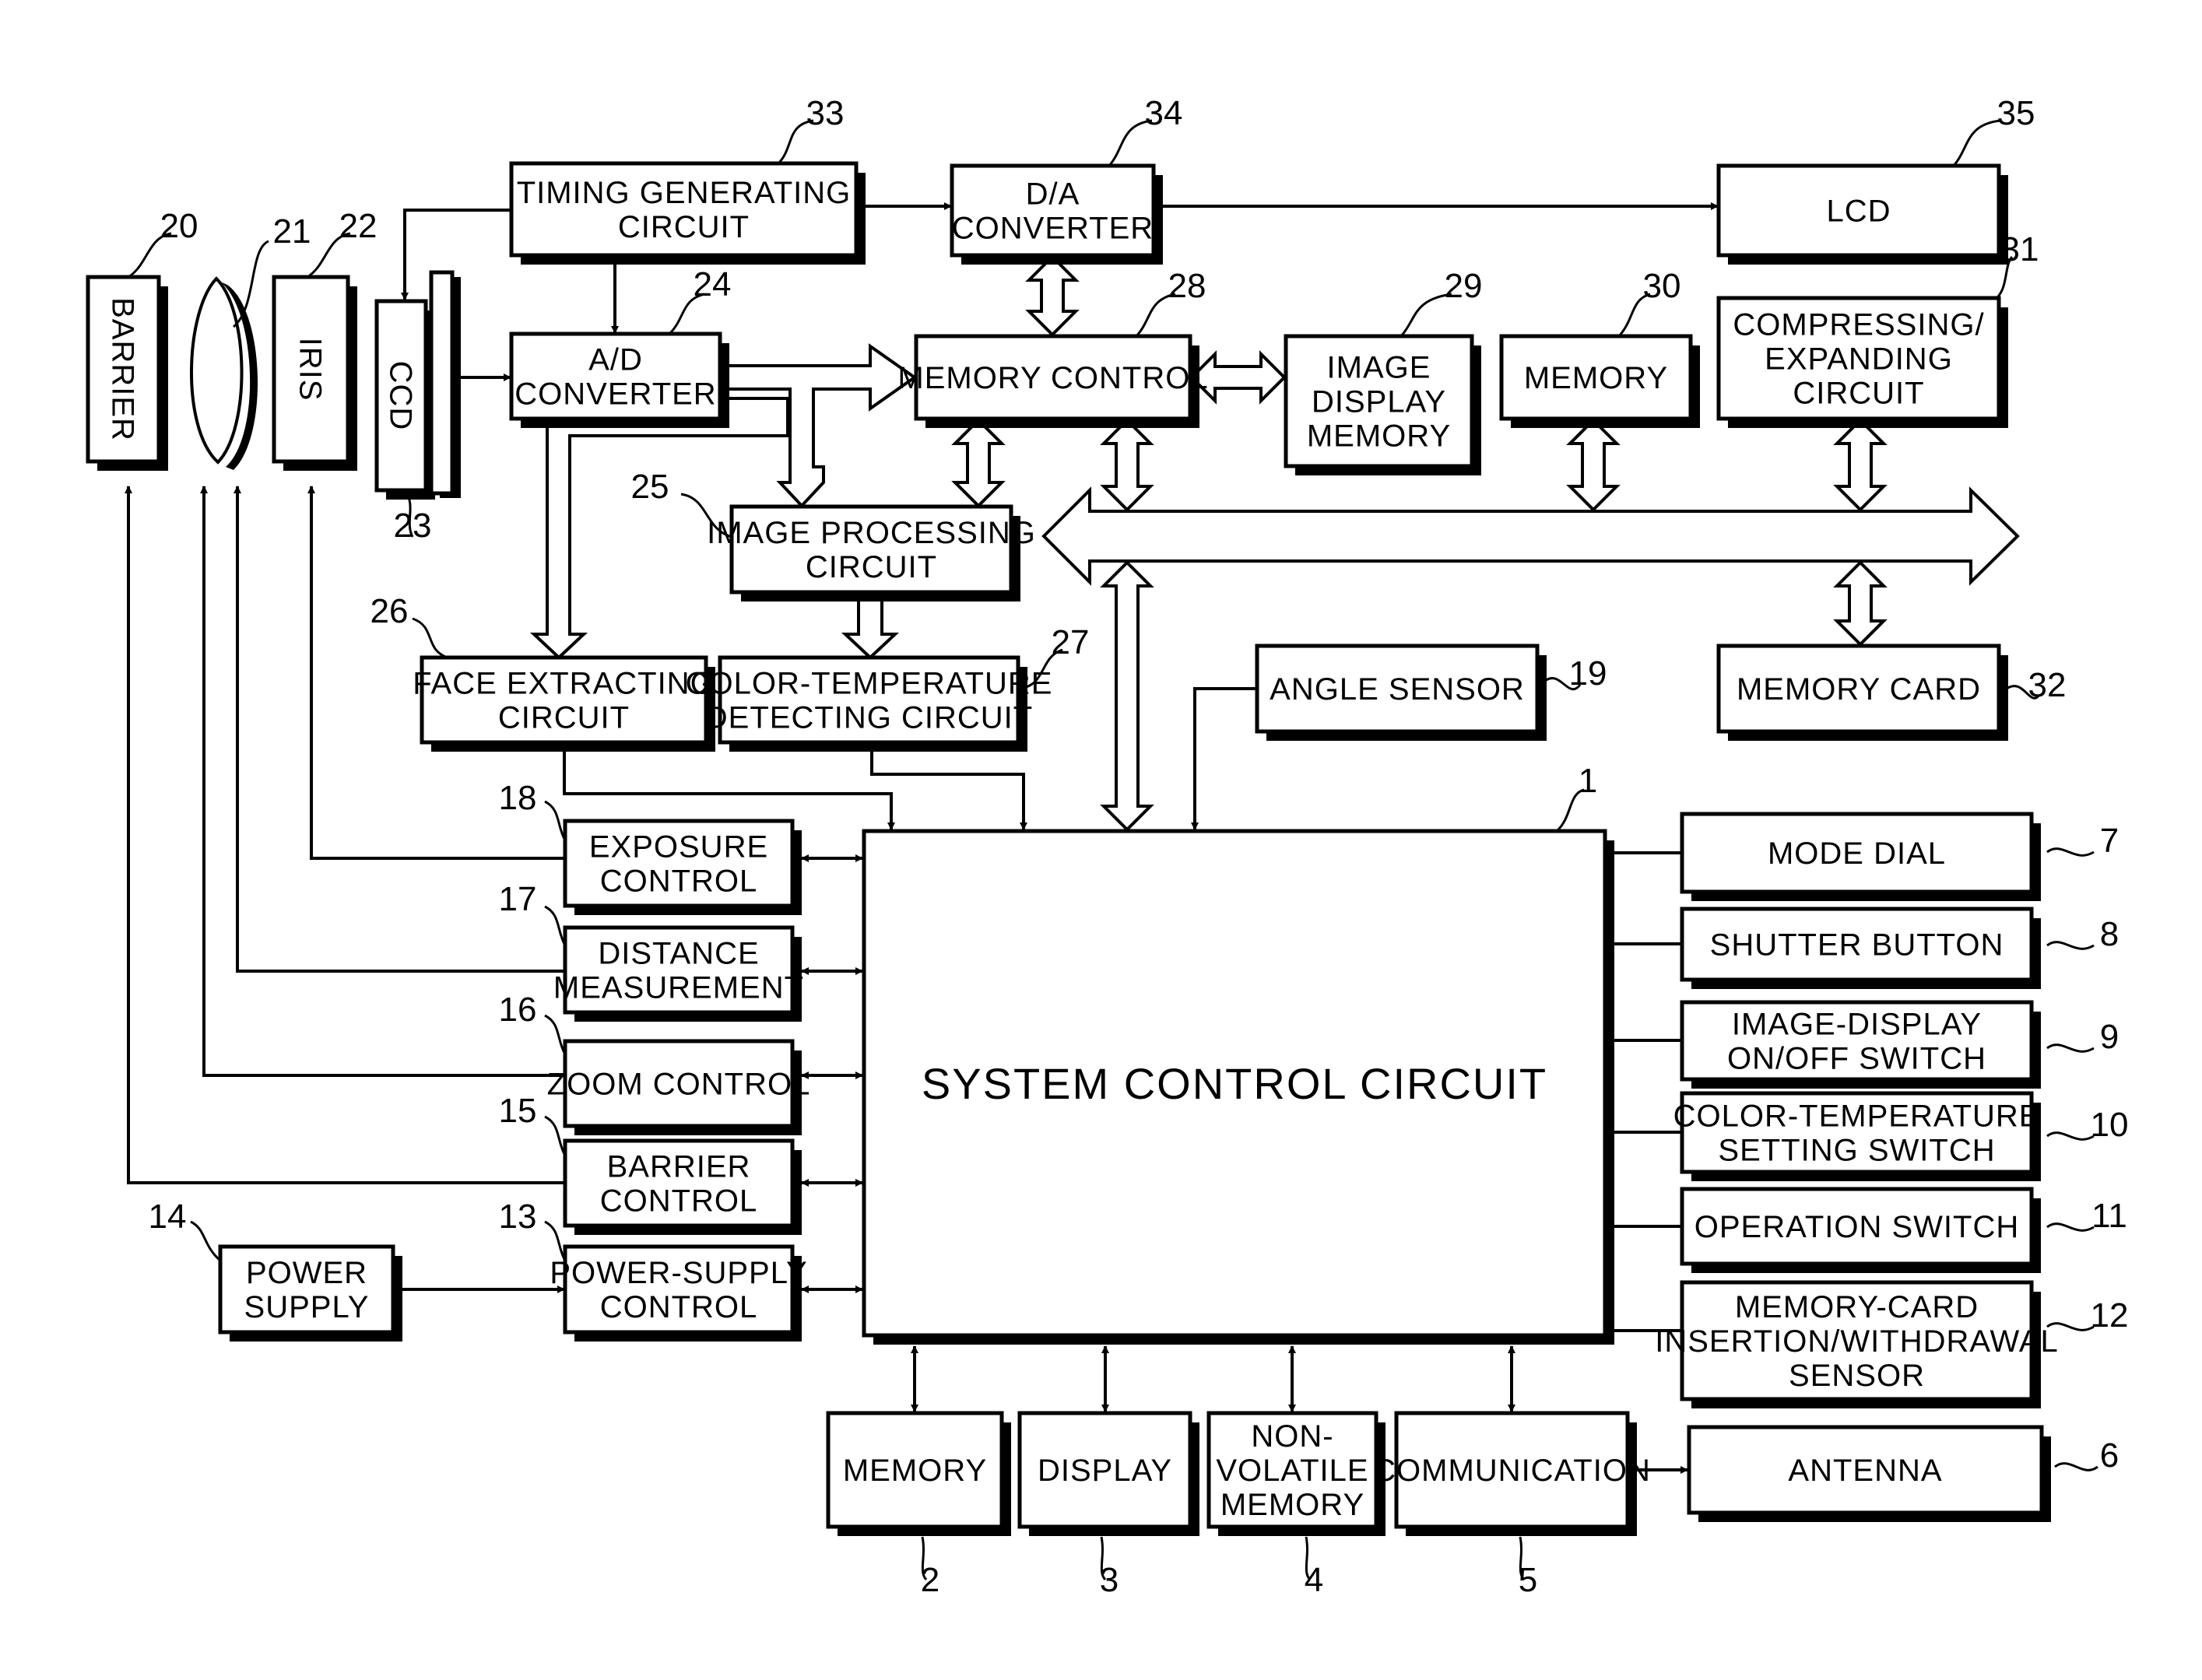 The image size is (2202, 1680). I want to click on ref-number: 25, so click(650, 487).